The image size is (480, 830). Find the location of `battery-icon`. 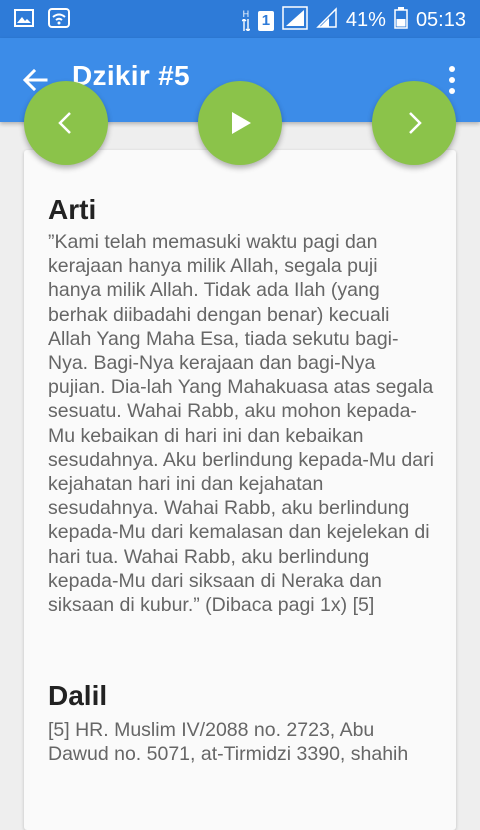

battery-icon is located at coordinates (401, 20).